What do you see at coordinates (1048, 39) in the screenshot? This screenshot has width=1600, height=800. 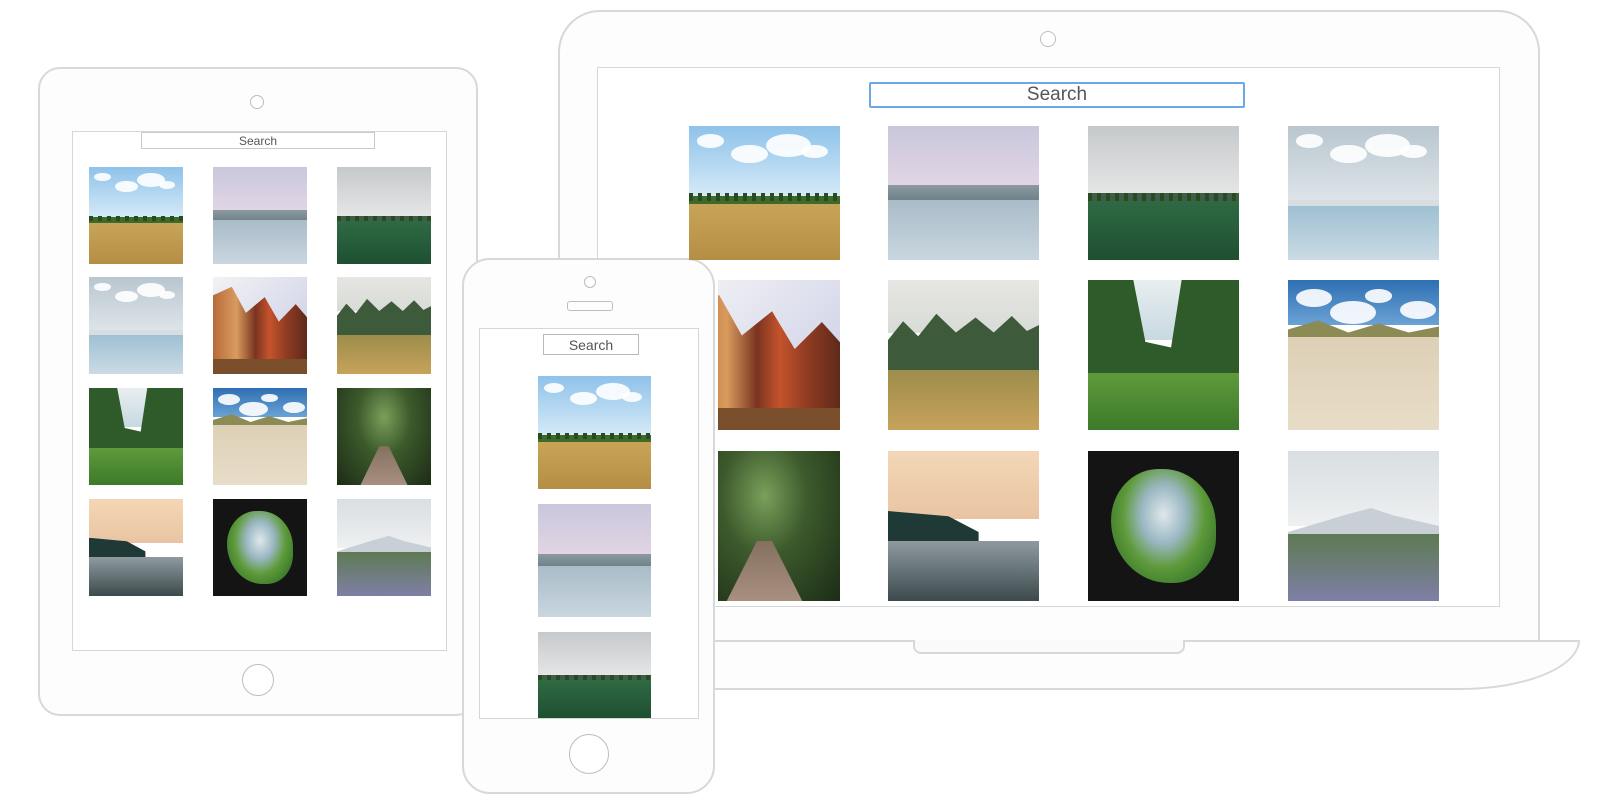 I see `laptop-camera` at bounding box center [1048, 39].